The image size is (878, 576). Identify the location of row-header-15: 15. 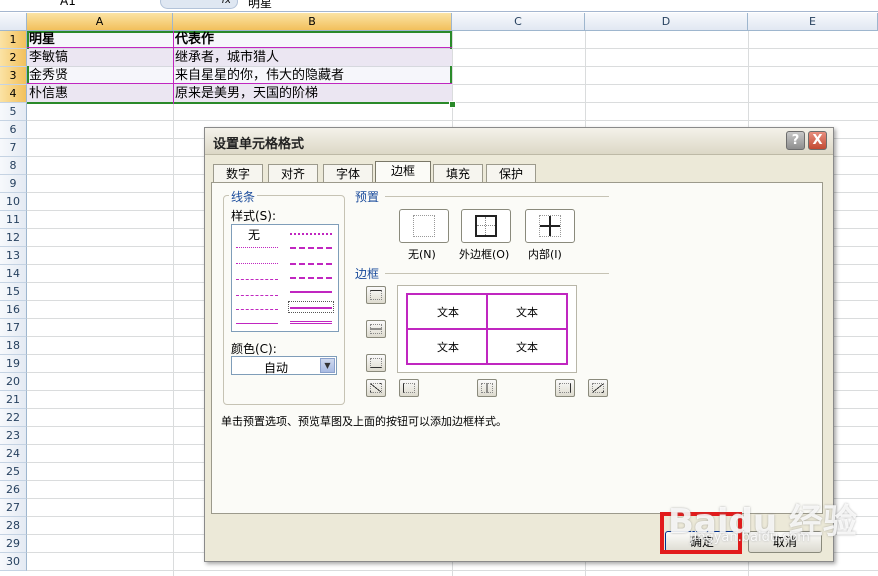
(13, 292).